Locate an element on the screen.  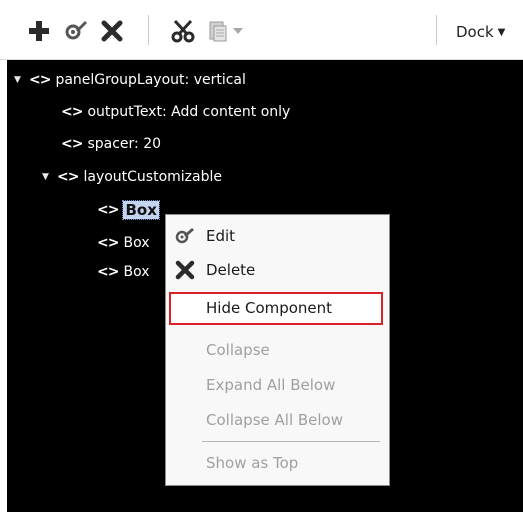
tree-node-label: layoutCustomizable is located at coordinates (152, 177).